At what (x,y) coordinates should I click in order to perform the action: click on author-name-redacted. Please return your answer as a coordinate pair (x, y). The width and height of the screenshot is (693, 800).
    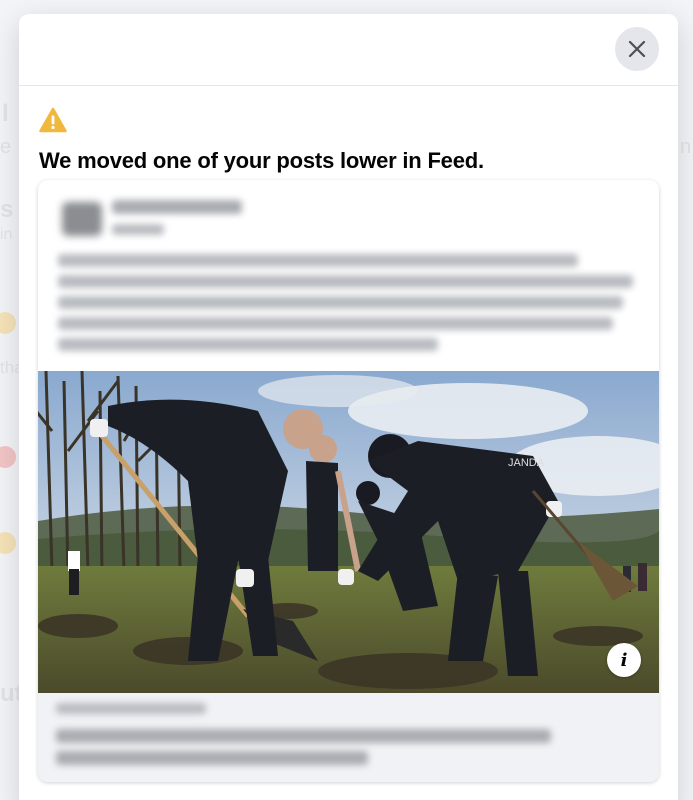
    Looking at the image, I should click on (177, 207).